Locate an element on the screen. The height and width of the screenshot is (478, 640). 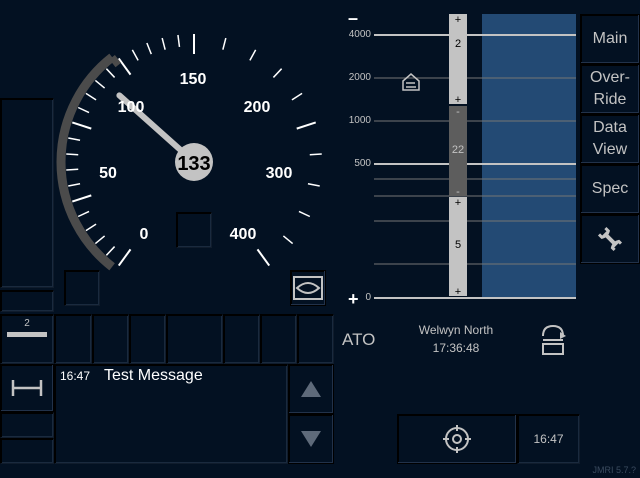
clock-box: 16:47 is located at coordinates (548, 439).